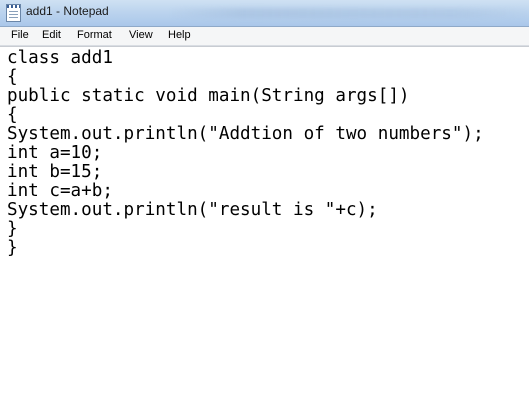 The image size is (529, 408). Describe the element at coordinates (179, 35) in the screenshot. I see `menu-help: Help` at that location.